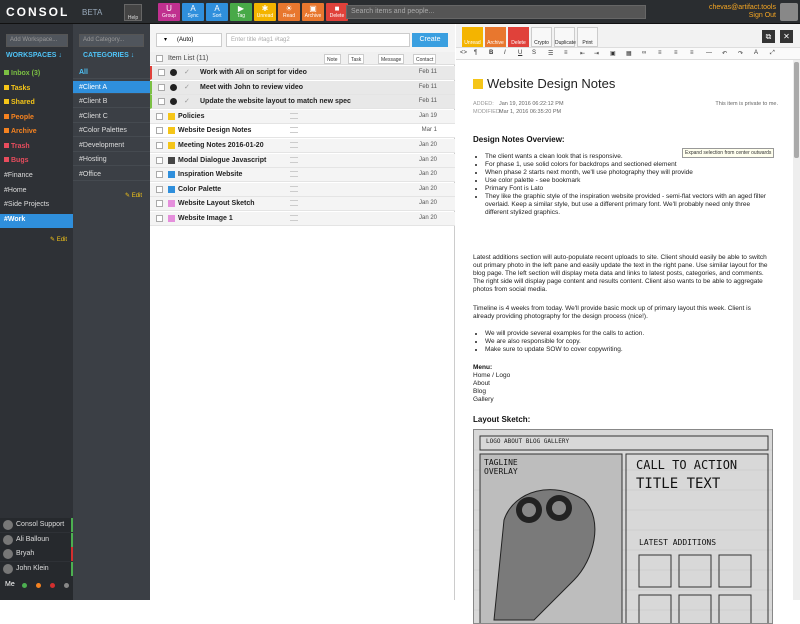 The height and width of the screenshot is (624, 800). What do you see at coordinates (430, 40) in the screenshot?
I see `create-button: Create` at bounding box center [430, 40].